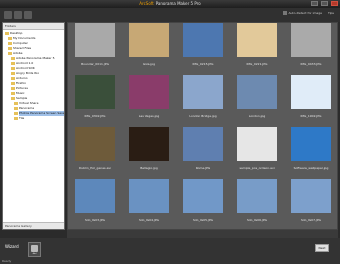  I want to click on status-bar, so click(202, 234).